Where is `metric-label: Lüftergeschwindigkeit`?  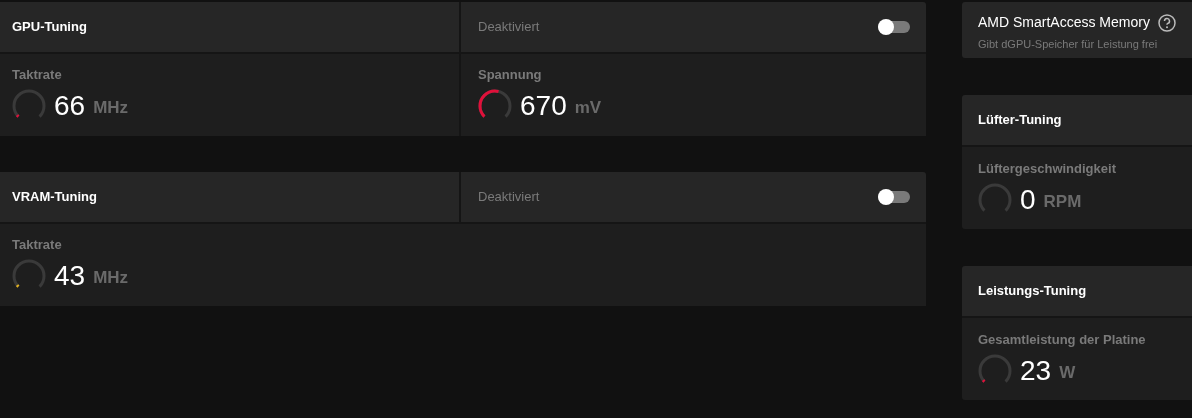
metric-label: Lüftergeschwindigkeit is located at coordinates (1047, 169).